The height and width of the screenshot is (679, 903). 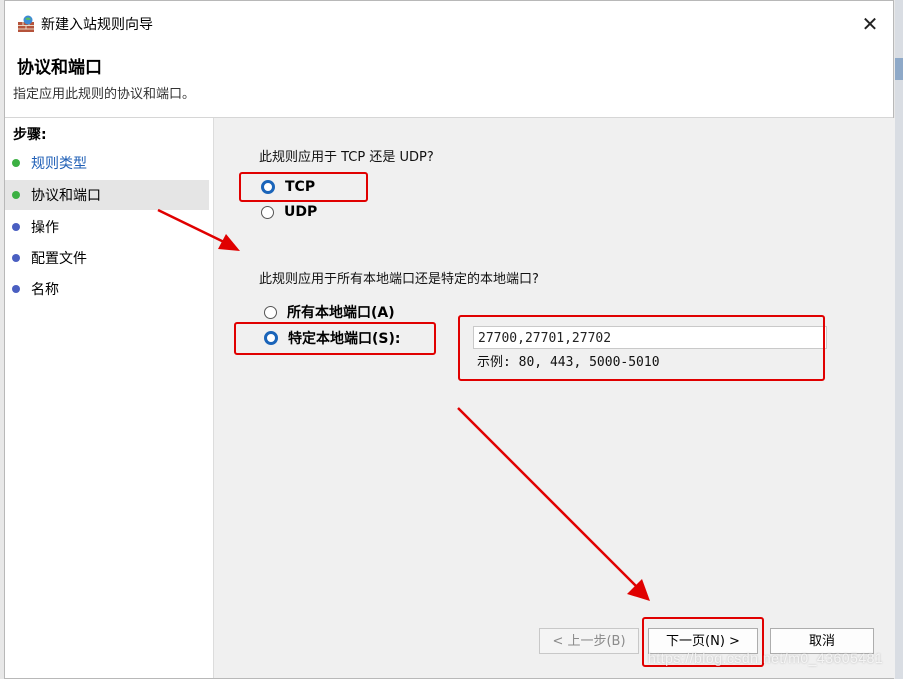 What do you see at coordinates (45, 290) in the screenshot?
I see `step-label: 名称` at bounding box center [45, 290].